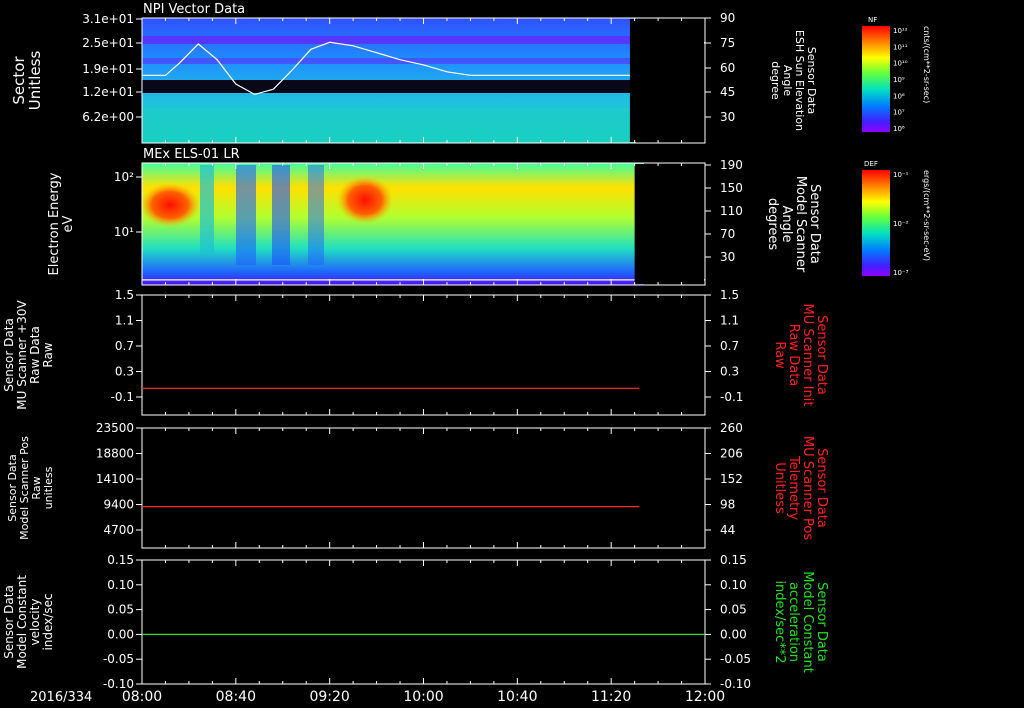  Describe the element at coordinates (727, 43) in the screenshot. I see `y2-tick-label: 75` at that location.